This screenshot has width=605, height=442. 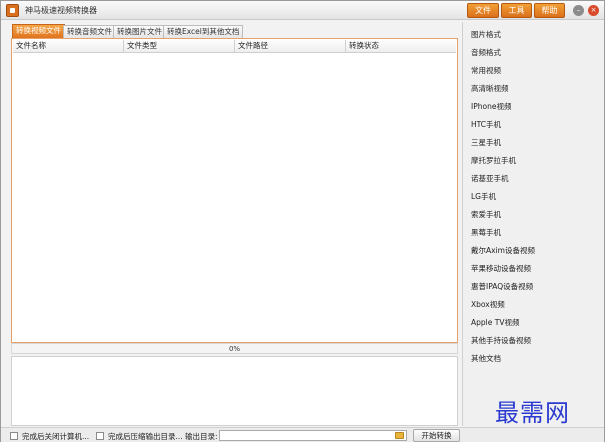 I want to click on sidebar-item-audio-format: 音频格式, so click(x=486, y=52).